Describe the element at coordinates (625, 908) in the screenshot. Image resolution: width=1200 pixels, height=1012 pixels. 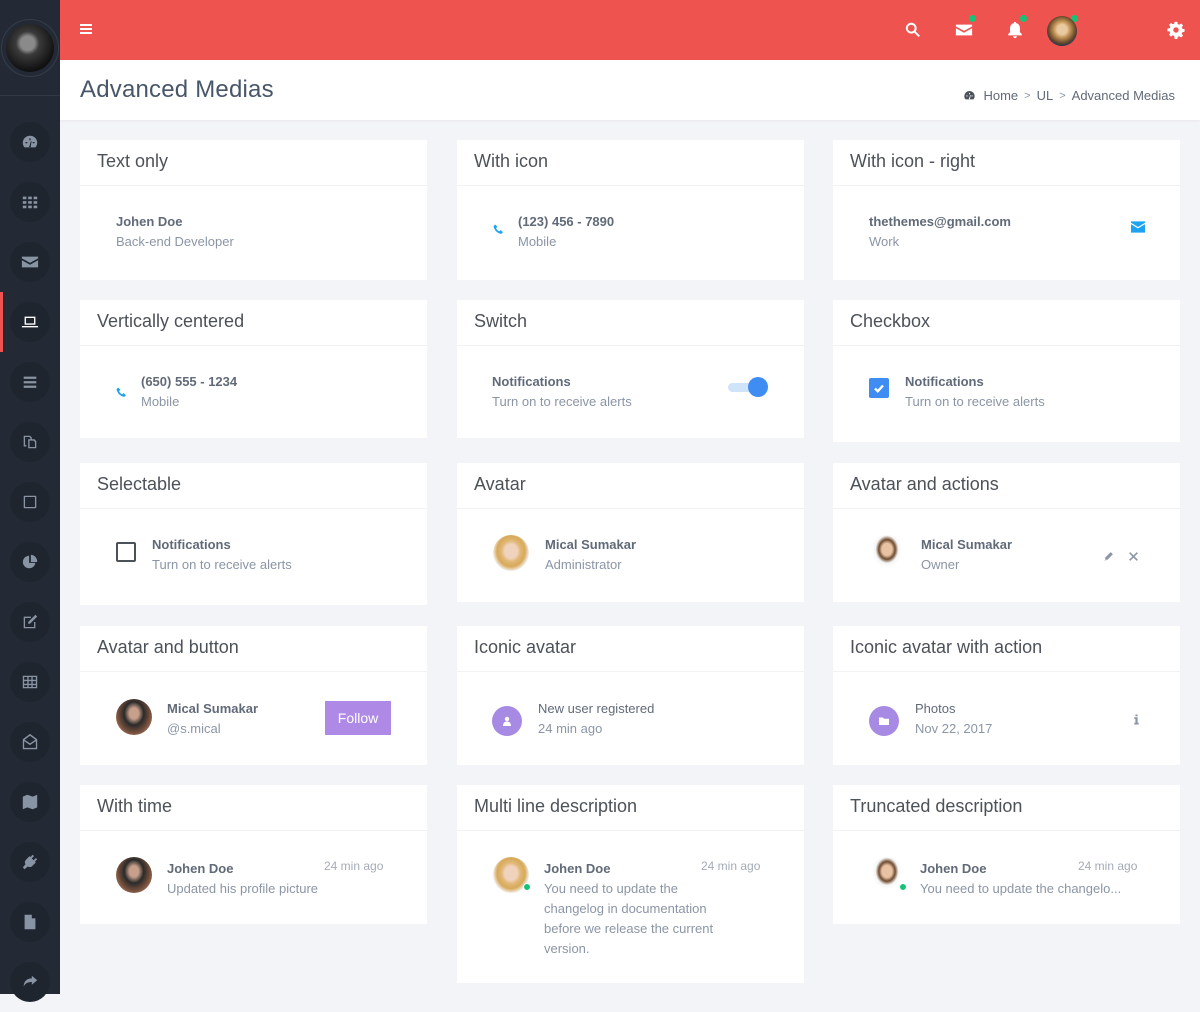
I see `media-description-line: changelog in documentation` at that location.